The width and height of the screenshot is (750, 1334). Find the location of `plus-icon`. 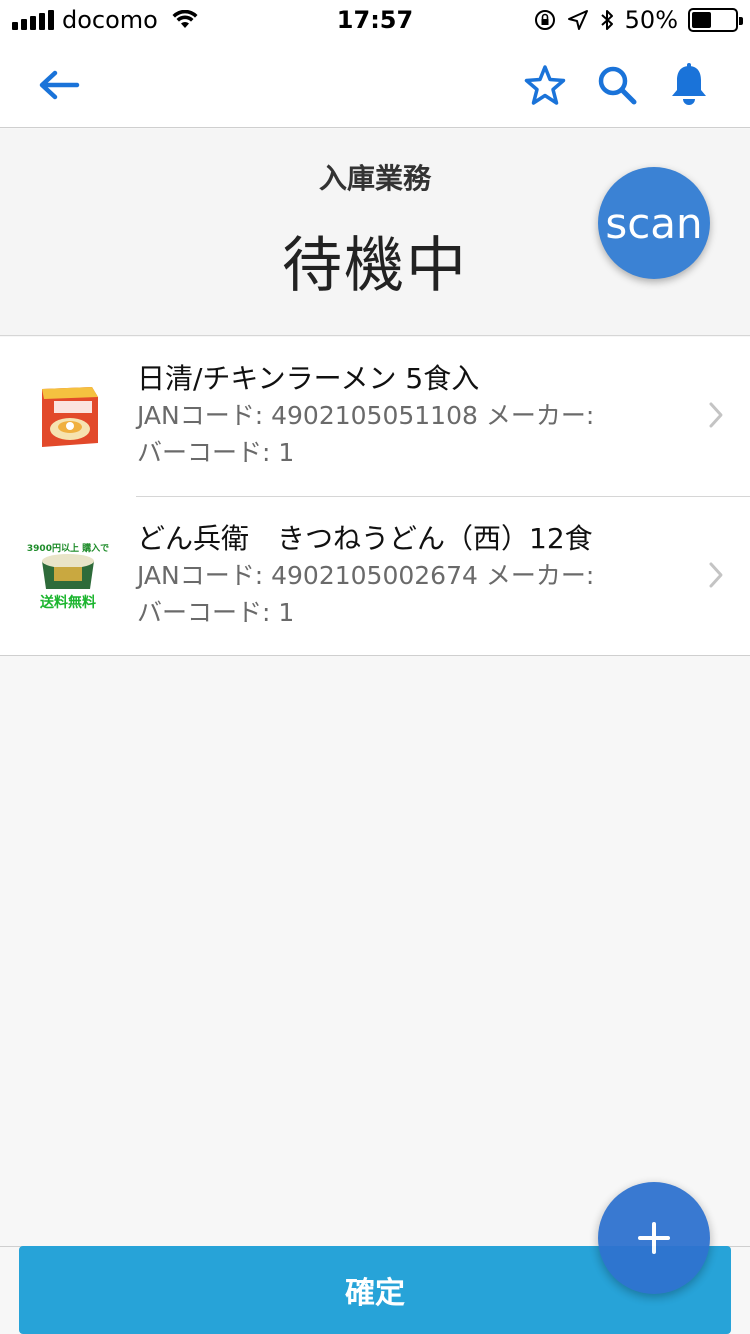

plus-icon is located at coordinates (654, 1238).